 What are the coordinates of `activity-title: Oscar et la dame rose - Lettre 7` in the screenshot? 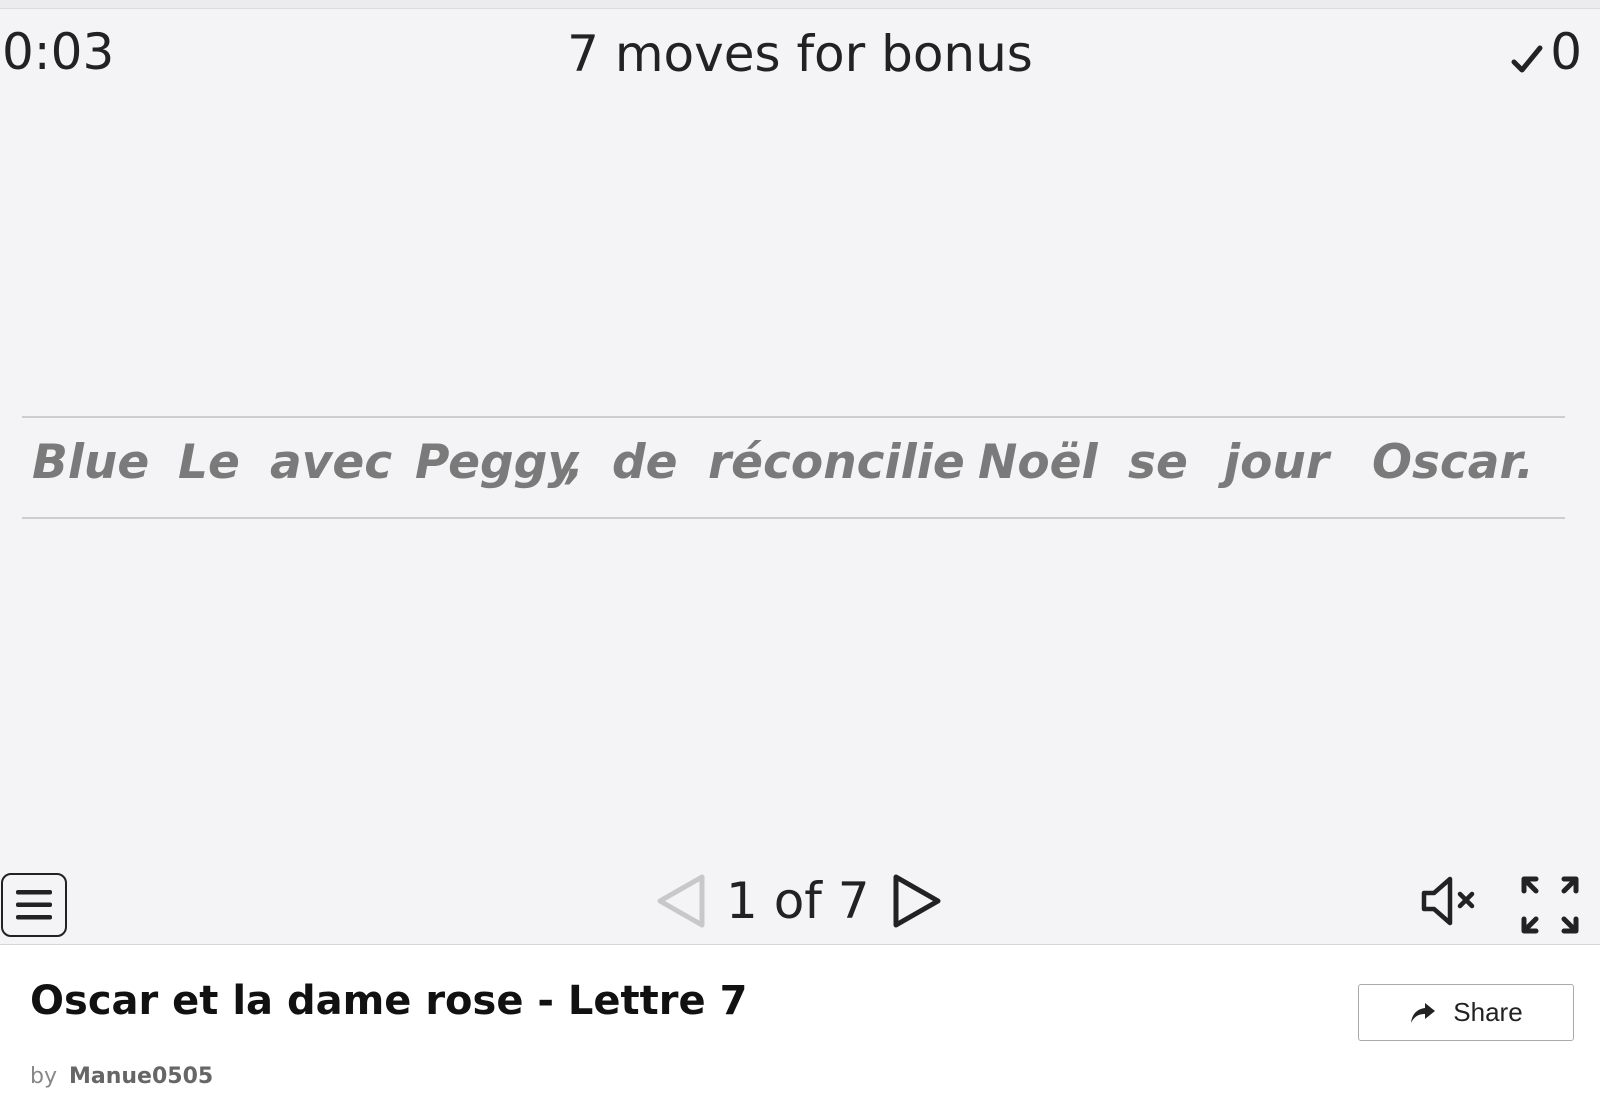 It's located at (389, 1001).